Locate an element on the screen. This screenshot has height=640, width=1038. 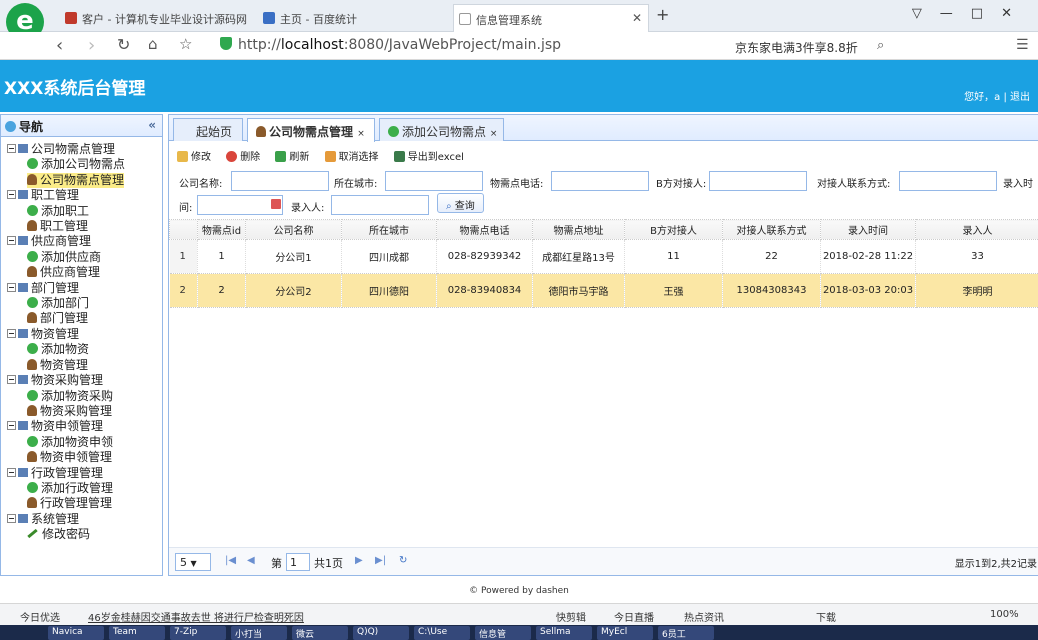
nav-item: 添加职工 is located at coordinates (84, 211).